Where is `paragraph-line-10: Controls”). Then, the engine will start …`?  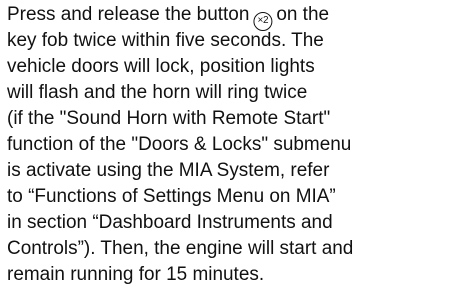
paragraph-line-10: Controls”). Then, the engine will start … is located at coordinates (180, 248).